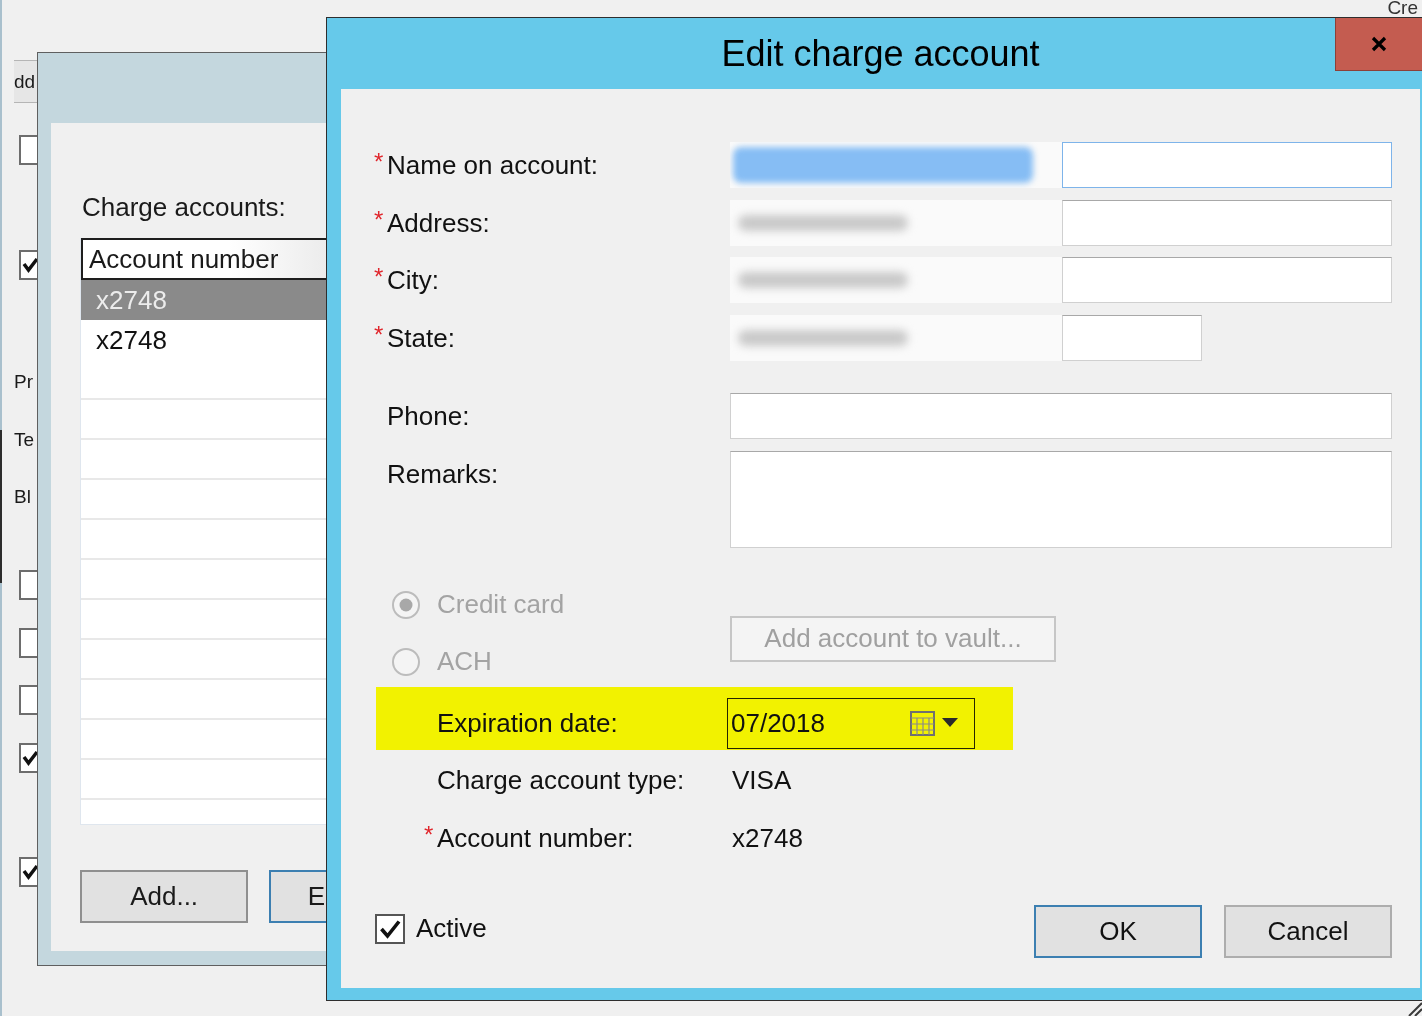  Describe the element at coordinates (778, 723) in the screenshot. I see `date-value: 07/2018` at that location.